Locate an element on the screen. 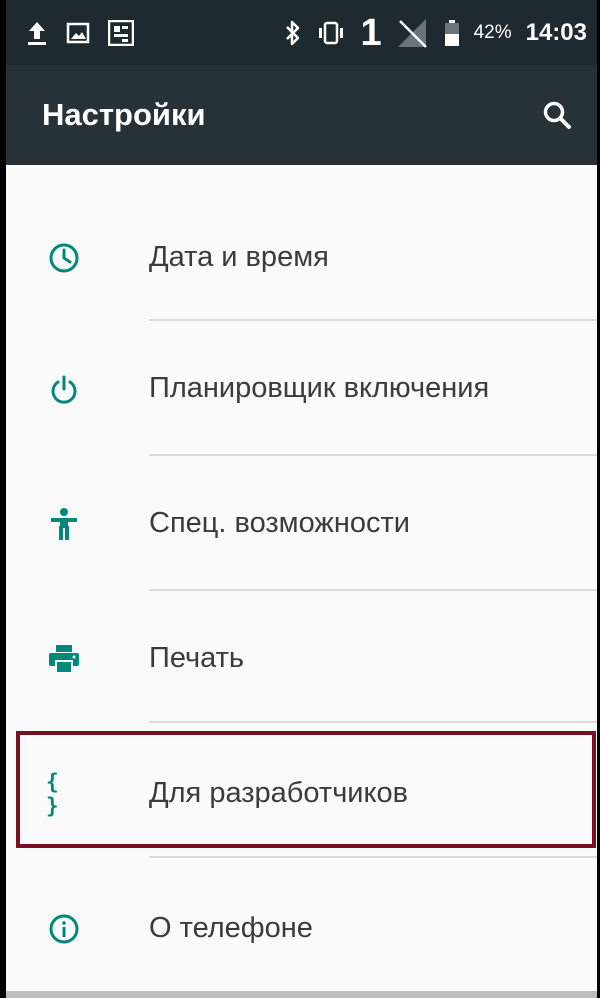  settings-item-label: О телефоне is located at coordinates (231, 928).